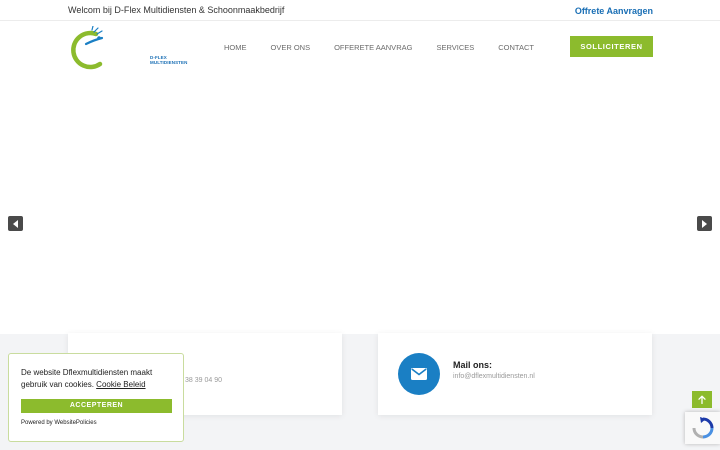  I want to click on caret-left-icon, so click(15, 223).